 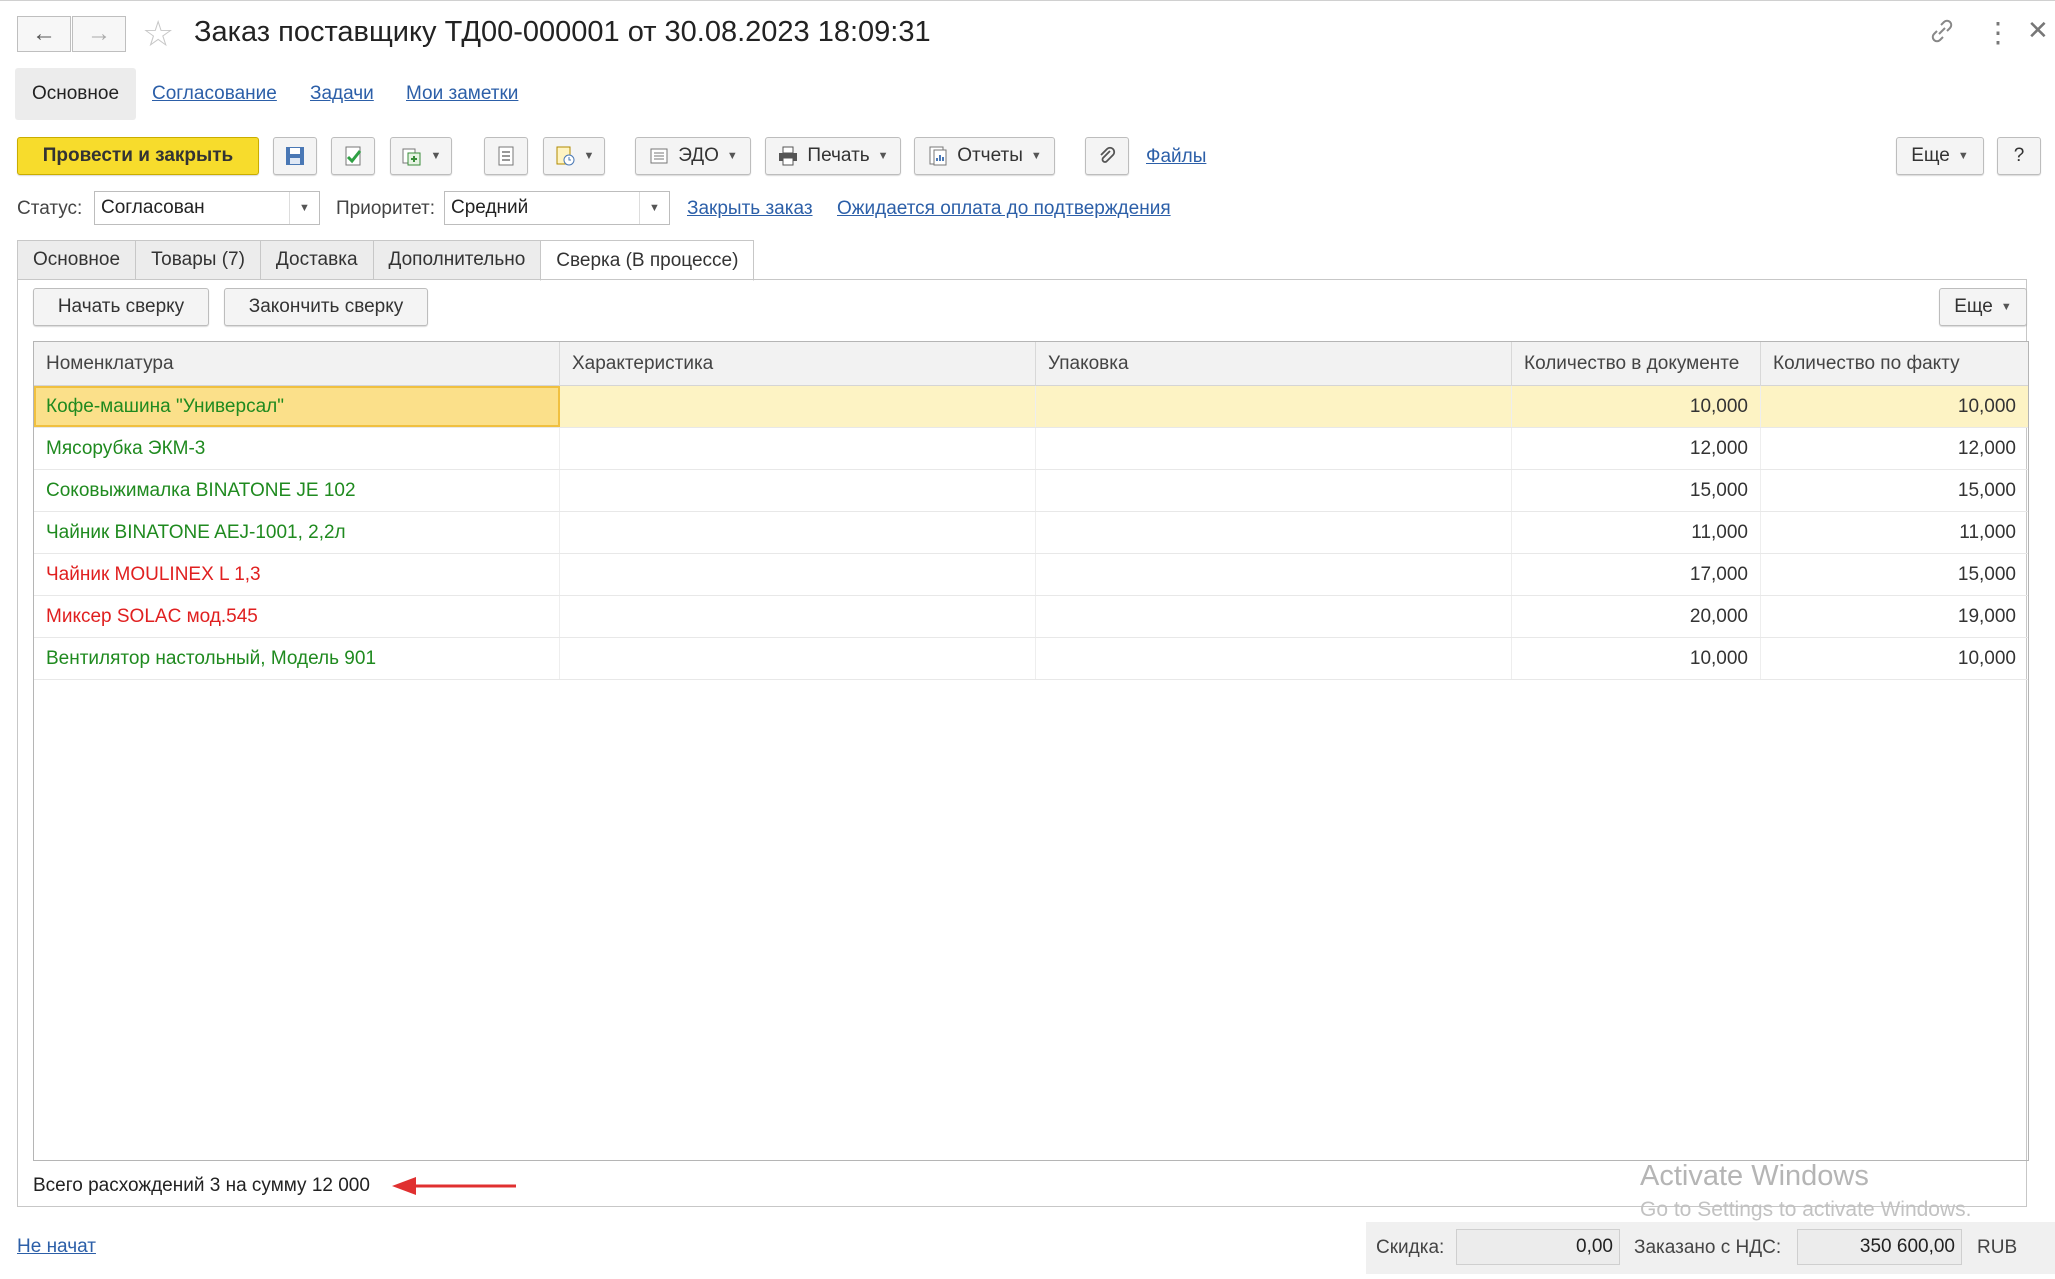 I want to click on reports-label: Отчеты, so click(x=990, y=155).